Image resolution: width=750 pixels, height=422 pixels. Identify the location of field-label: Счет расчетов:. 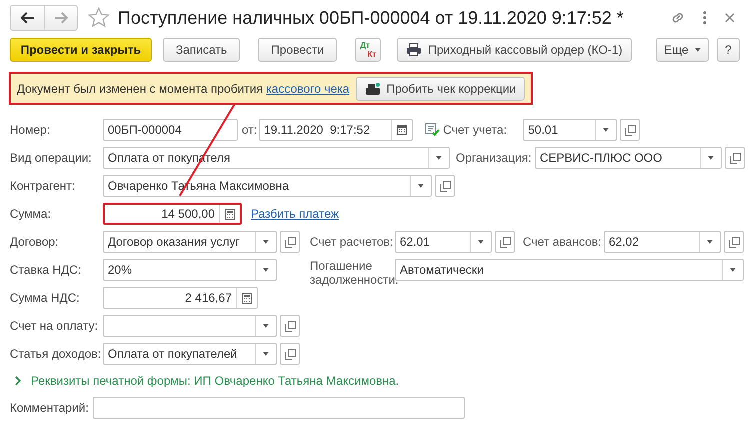
(352, 242).